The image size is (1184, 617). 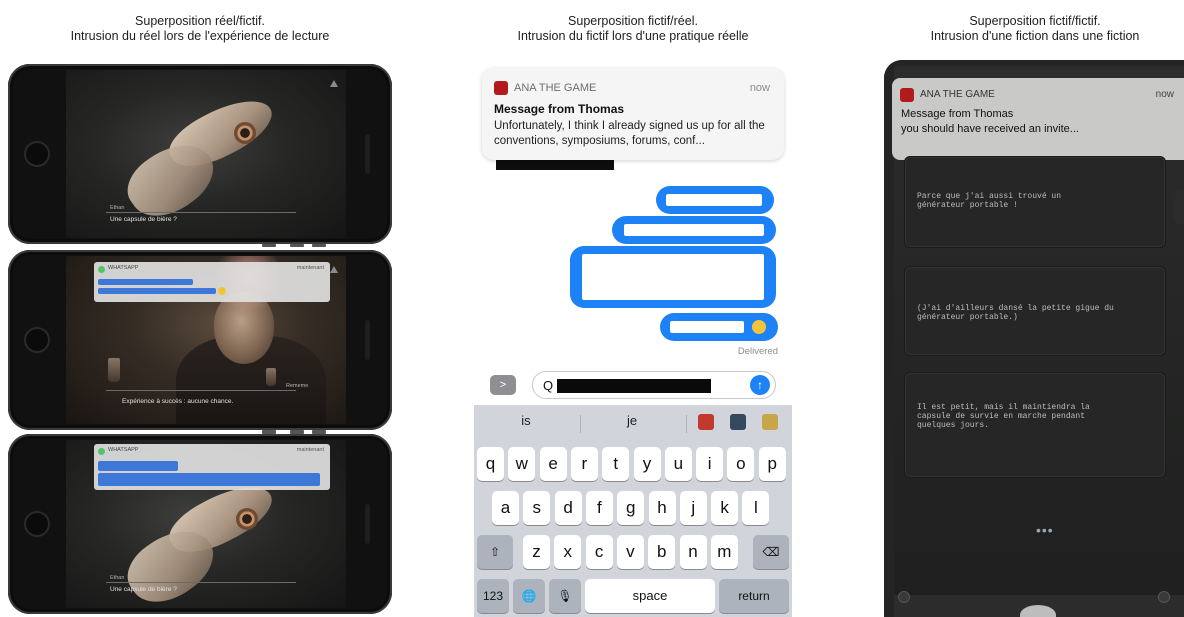 I want to click on middle-caption-line1: Superposition fictif/réel., so click(x=633, y=21).